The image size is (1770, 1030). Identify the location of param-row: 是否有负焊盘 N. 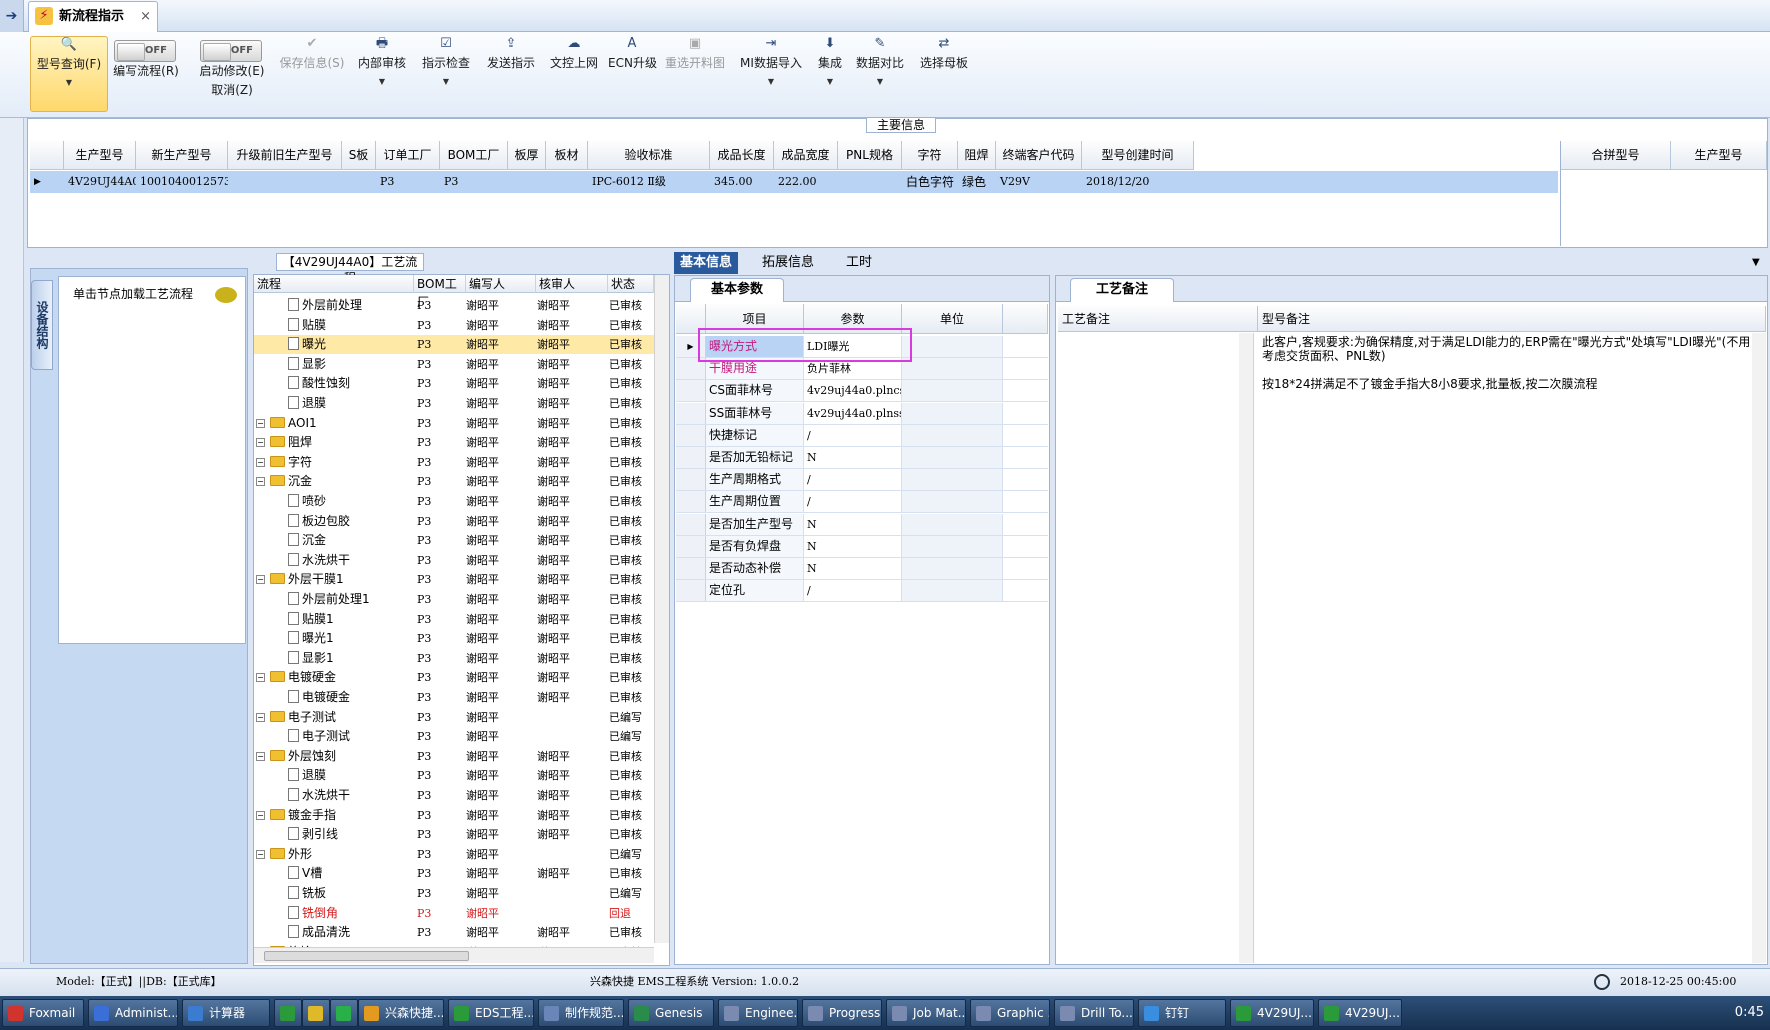
(862, 546).